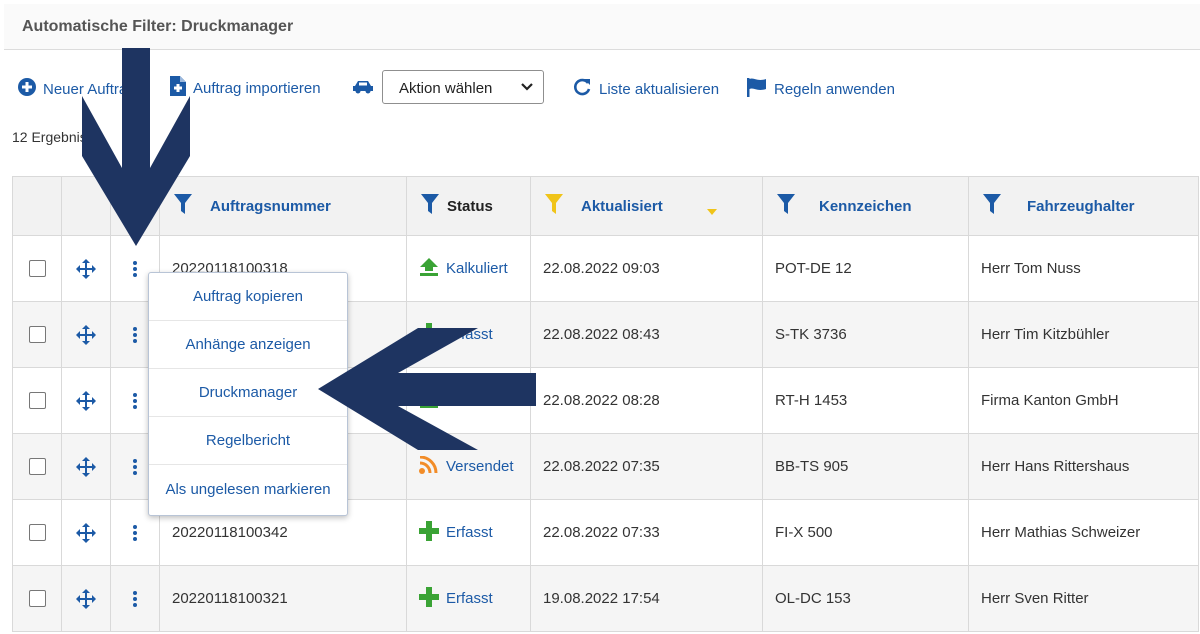 The image size is (1200, 634). I want to click on refresh-list-label: Liste aktualisieren, so click(659, 89).